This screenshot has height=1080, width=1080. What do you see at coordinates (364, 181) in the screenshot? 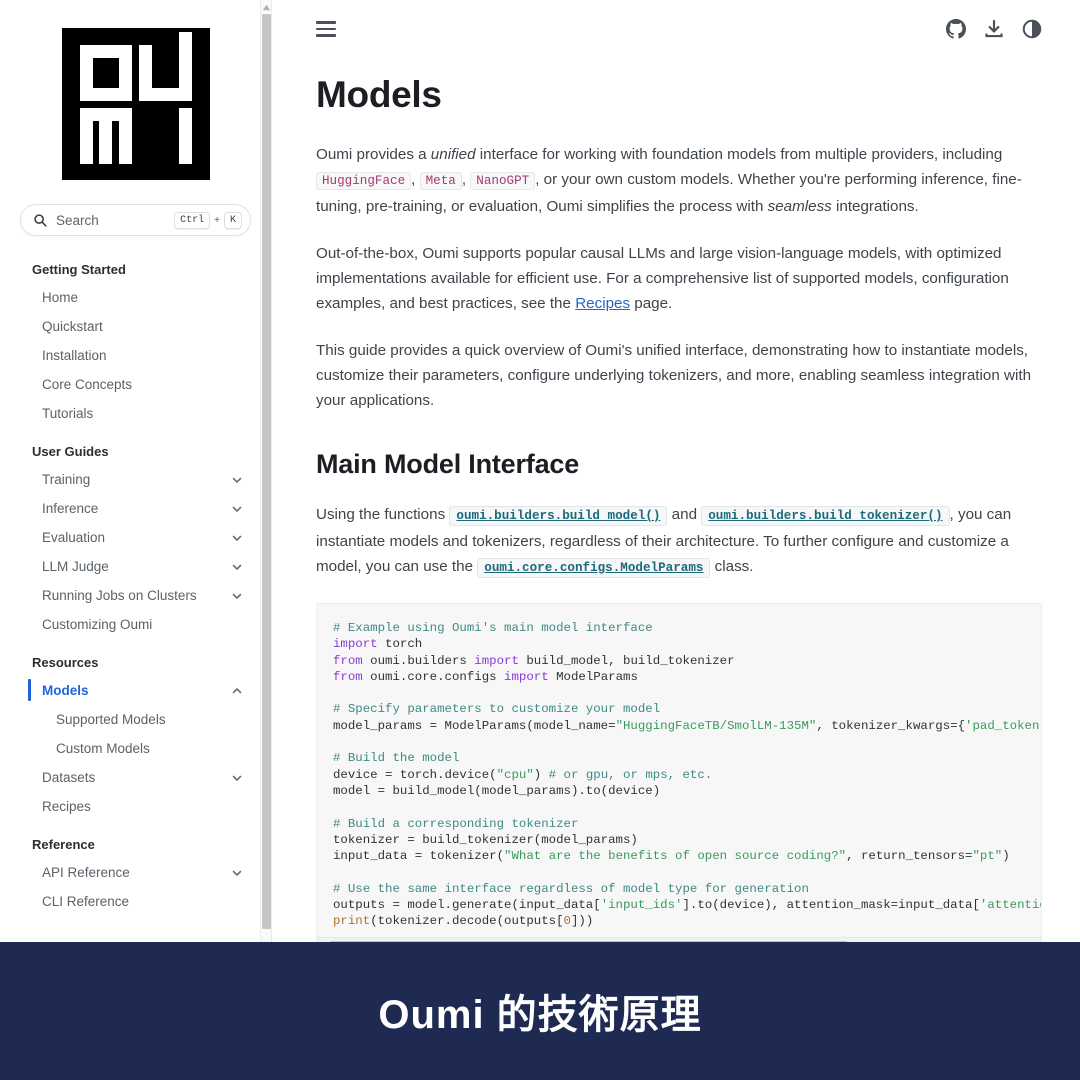
I see `code-chip-huggingface: HuggingFace` at bounding box center [364, 181].